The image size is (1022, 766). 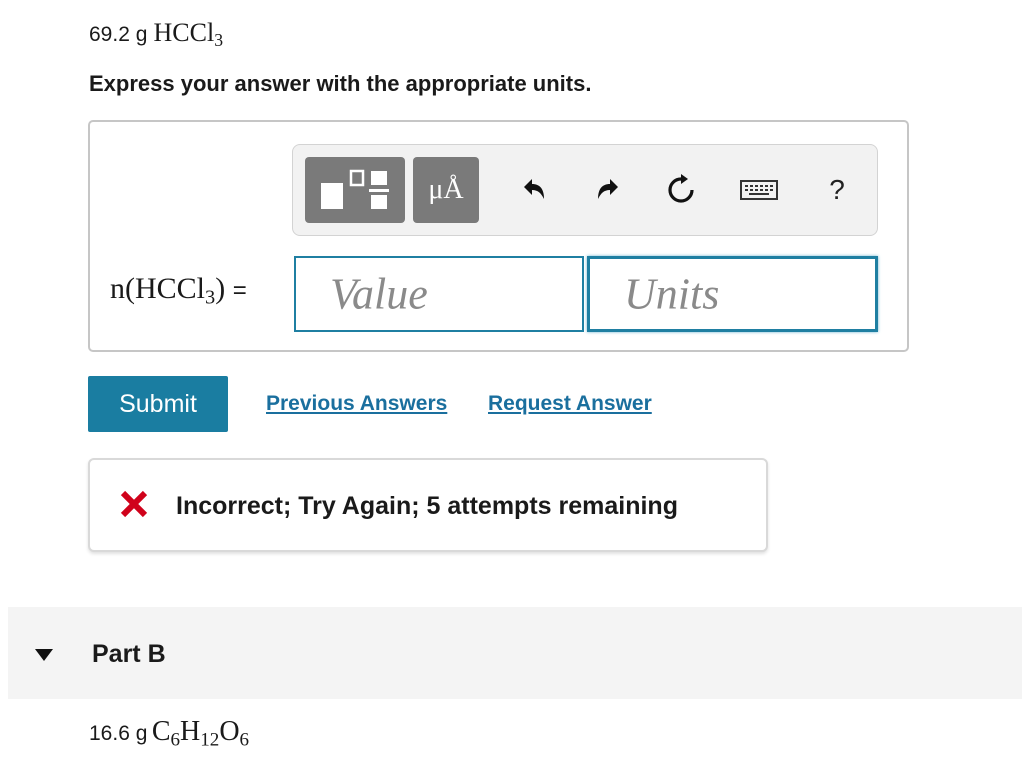 What do you see at coordinates (118, 733) in the screenshot?
I see `part-b-amount: 16.6 g` at bounding box center [118, 733].